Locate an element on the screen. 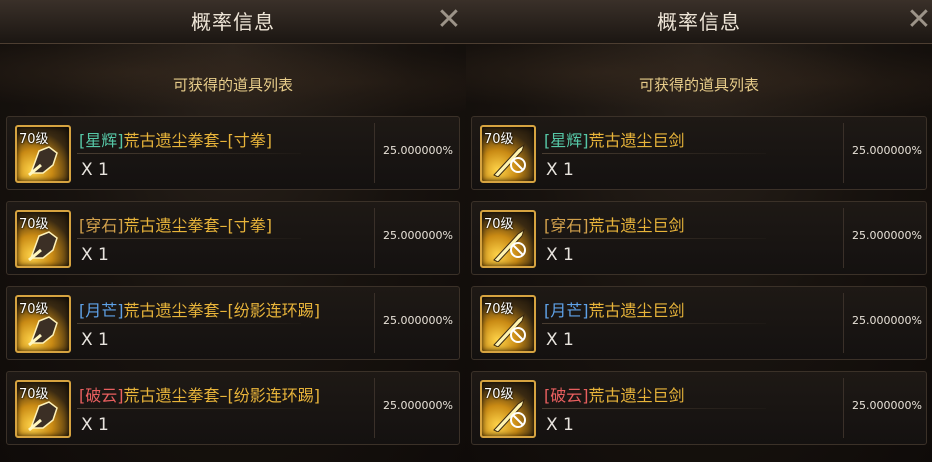 The image size is (932, 462). item-name: [破云]荒古遗尘拳套–[纷影连环踢] is located at coordinates (199, 394).